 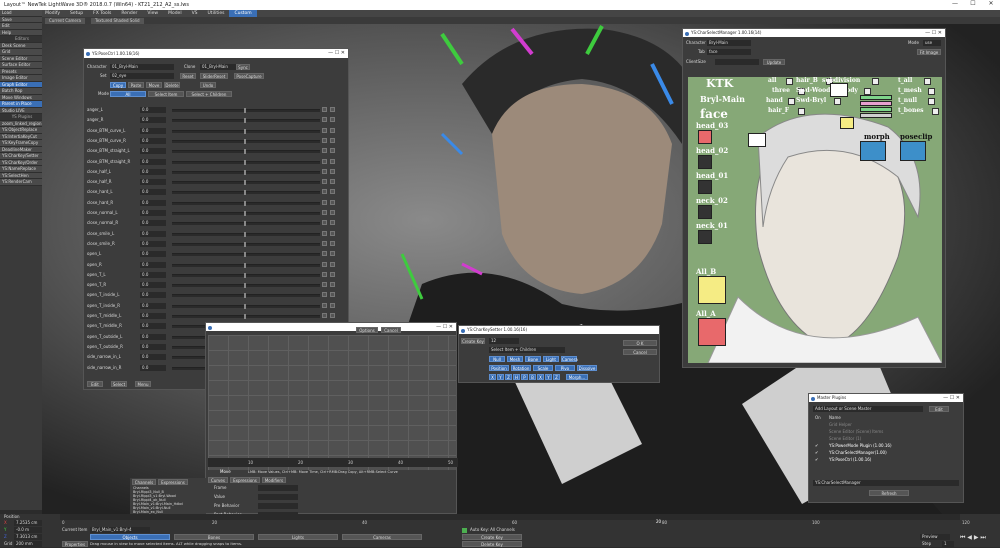 What do you see at coordinates (65, 20) in the screenshot?
I see `camera-dropdown: Current Camera` at bounding box center [65, 20].